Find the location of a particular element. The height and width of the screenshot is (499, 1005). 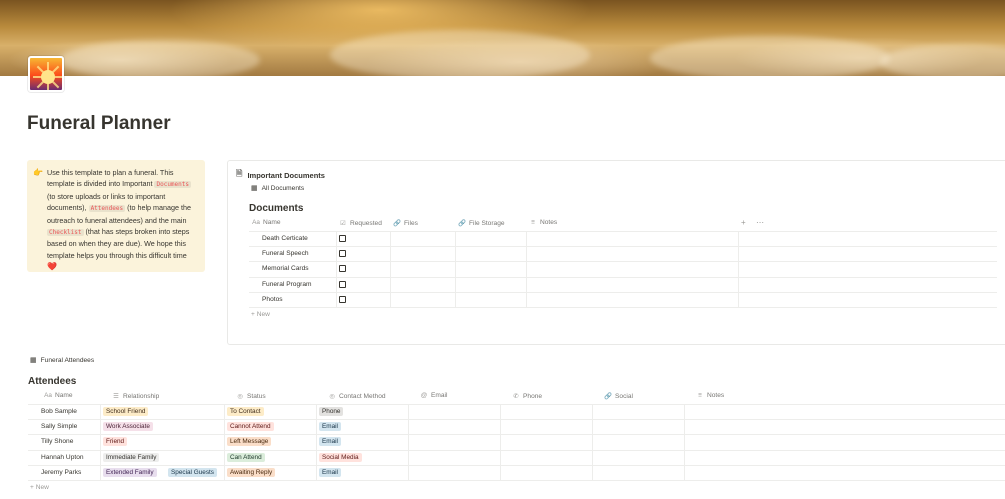

relationship-tag: Immediate Family is located at coordinates (131, 457).